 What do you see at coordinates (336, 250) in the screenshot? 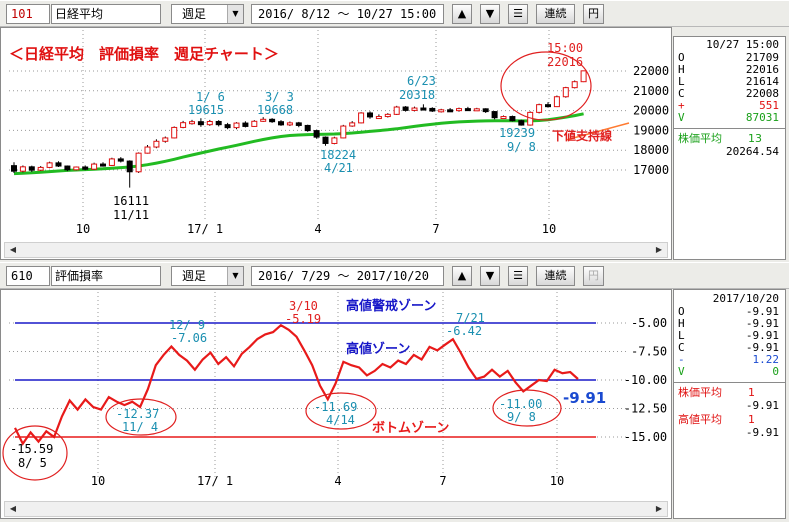
I see `top-horizontal-scrollbar: ◀ ▶` at bounding box center [336, 250].